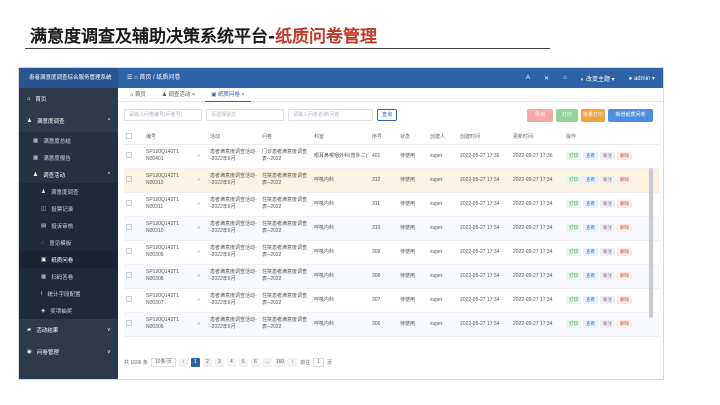 This screenshot has height=405, width=720. What do you see at coordinates (598, 78) in the screenshot?
I see `theme-switch: ◐ 改变主题 ▾` at bounding box center [598, 78].